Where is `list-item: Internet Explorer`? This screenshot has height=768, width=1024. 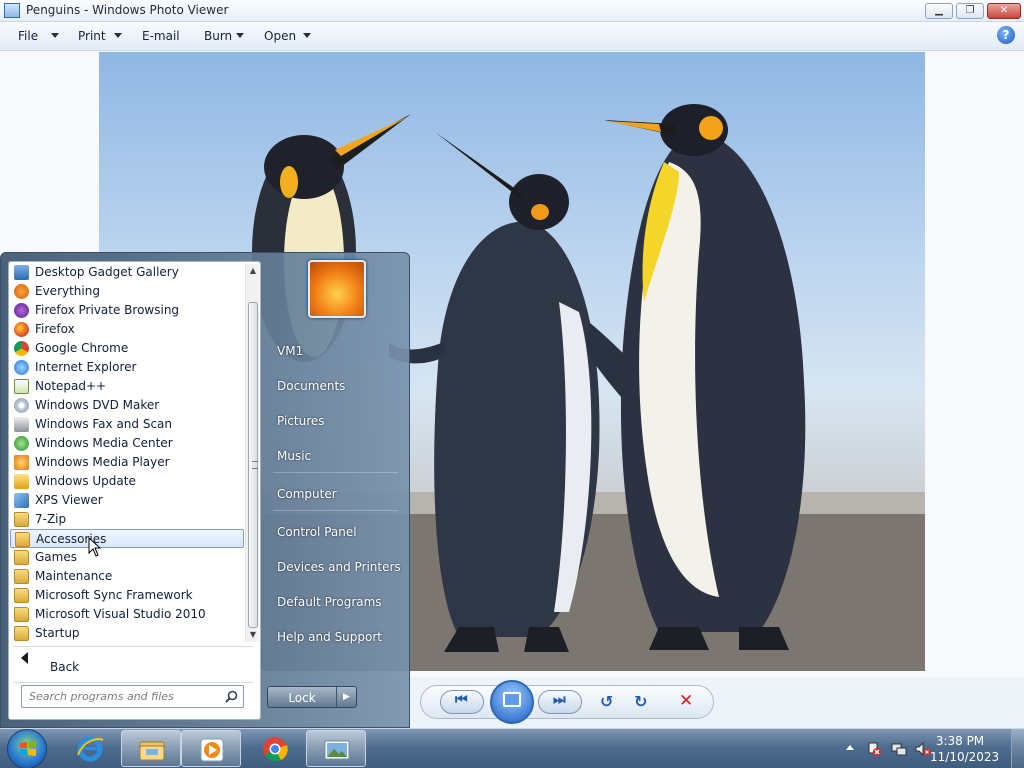
list-item: Internet Explorer is located at coordinates (127, 367).